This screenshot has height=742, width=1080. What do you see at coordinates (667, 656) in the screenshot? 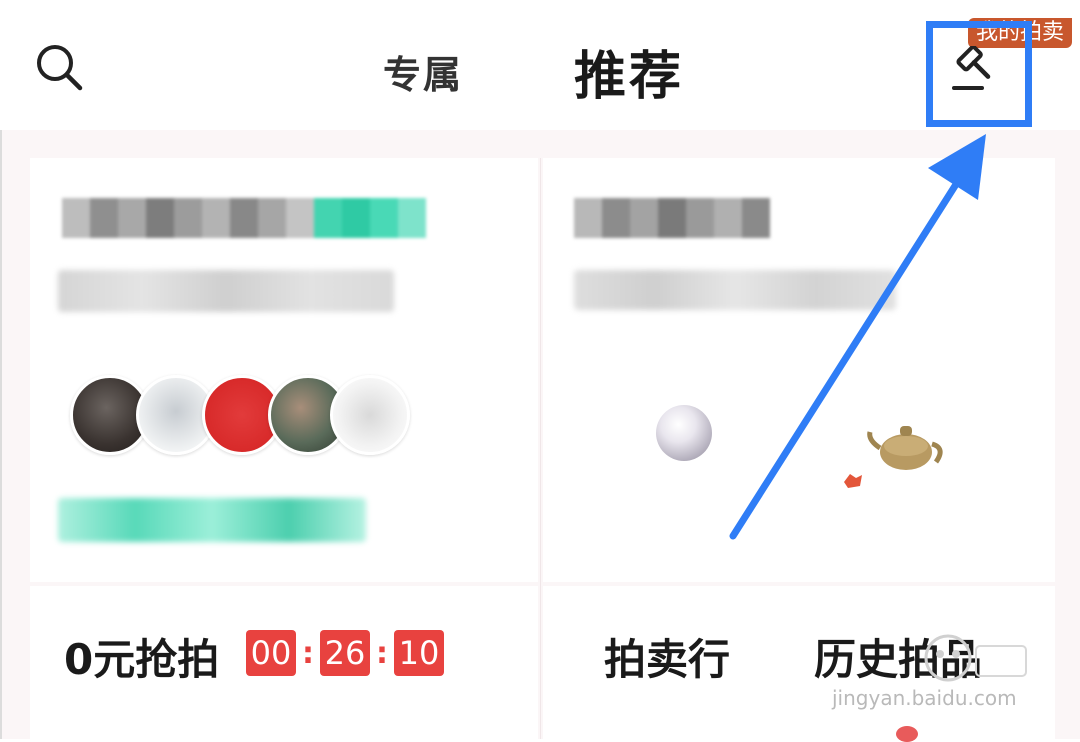
I see `auction-house-link: 拍卖行` at bounding box center [667, 656].